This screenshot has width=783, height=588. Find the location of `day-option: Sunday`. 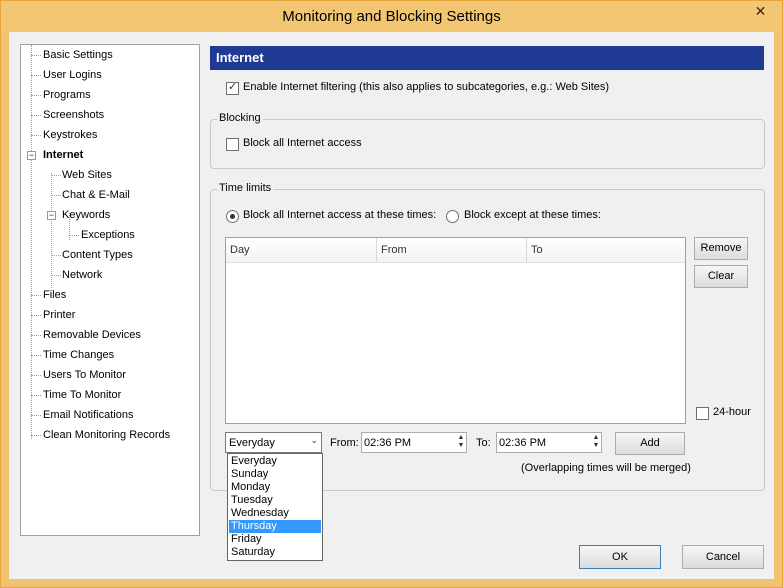

day-option: Sunday is located at coordinates (275, 474).